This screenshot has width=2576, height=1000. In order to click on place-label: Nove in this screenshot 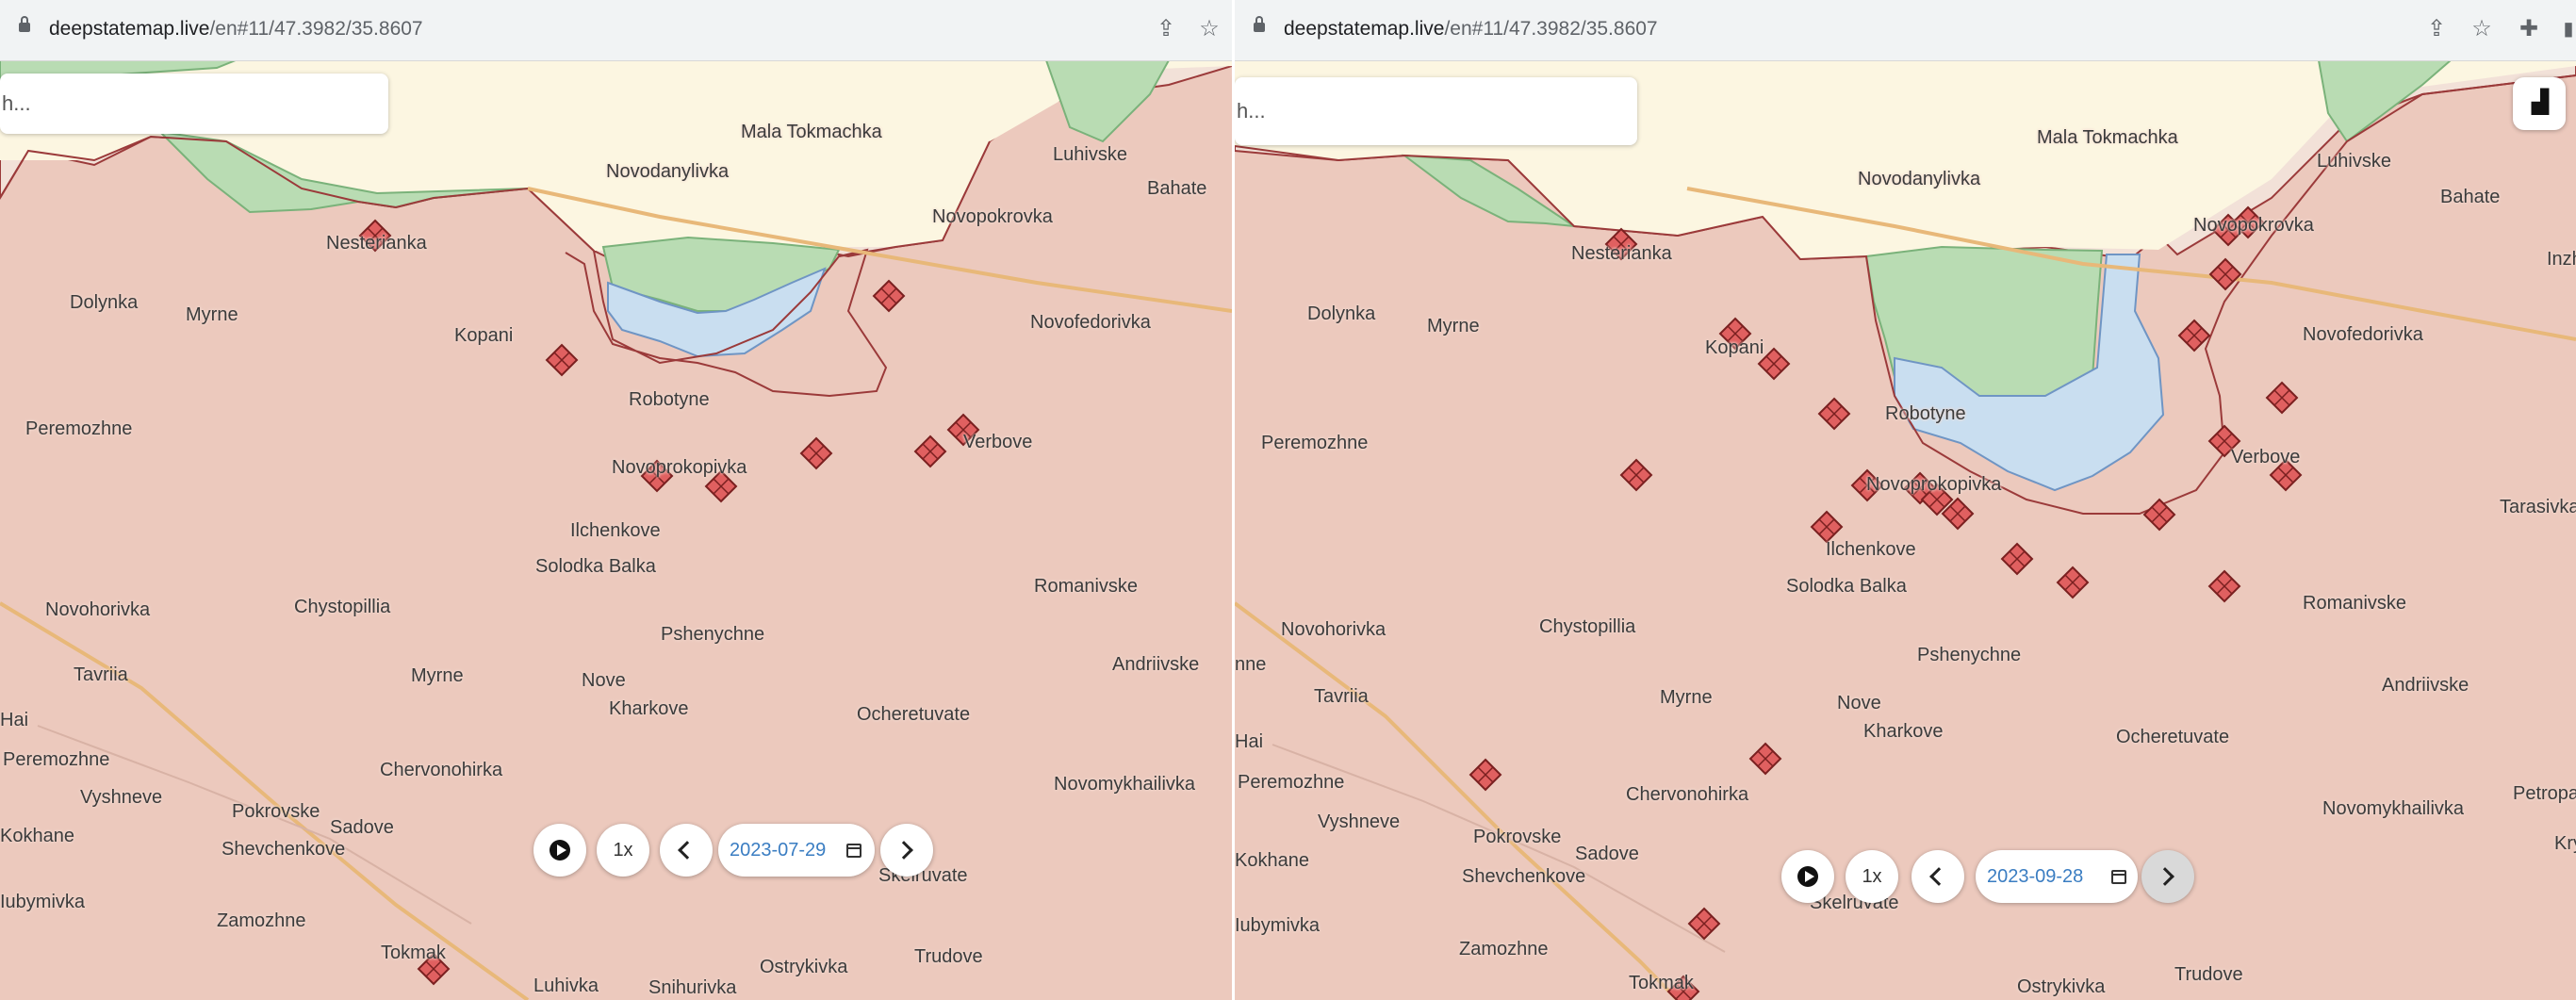, I will do `click(1859, 703)`.